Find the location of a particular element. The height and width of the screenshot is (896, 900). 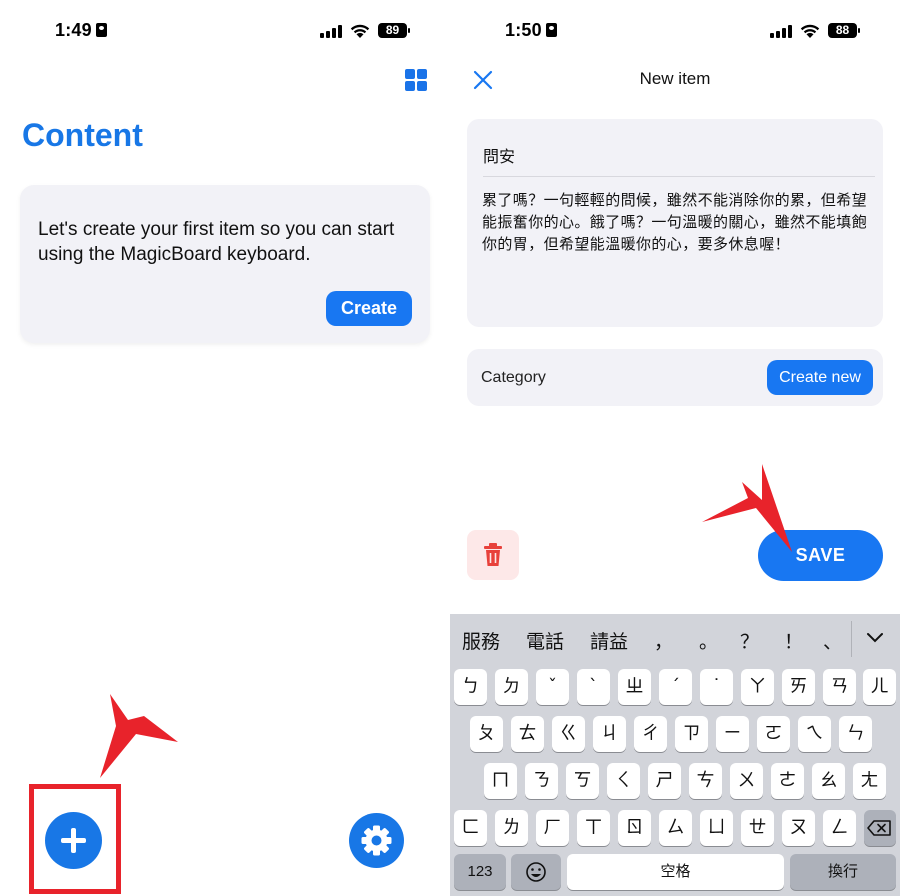

candidate-word: 、 is located at coordinates (832, 640).